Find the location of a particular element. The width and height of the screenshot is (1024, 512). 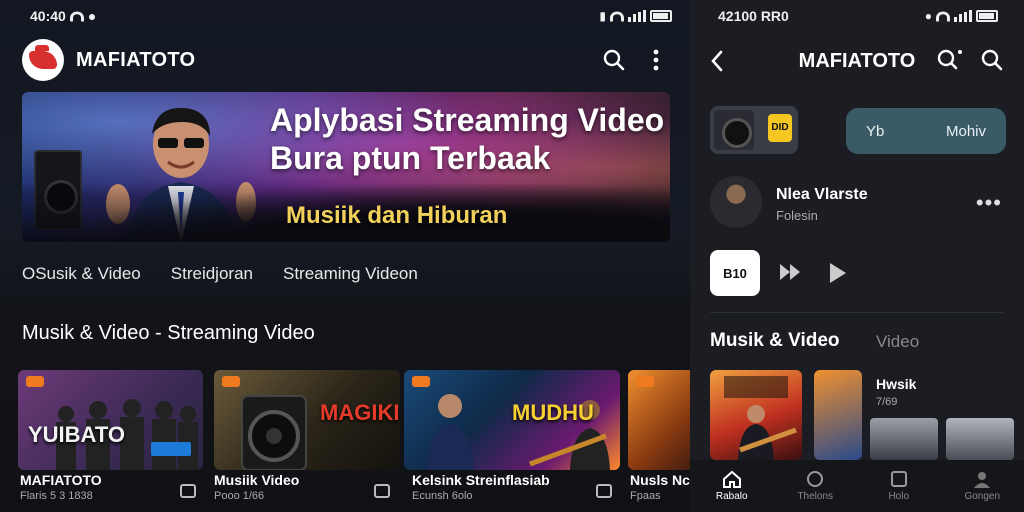

nav-label: Rabalo is located at coordinates (731, 496).